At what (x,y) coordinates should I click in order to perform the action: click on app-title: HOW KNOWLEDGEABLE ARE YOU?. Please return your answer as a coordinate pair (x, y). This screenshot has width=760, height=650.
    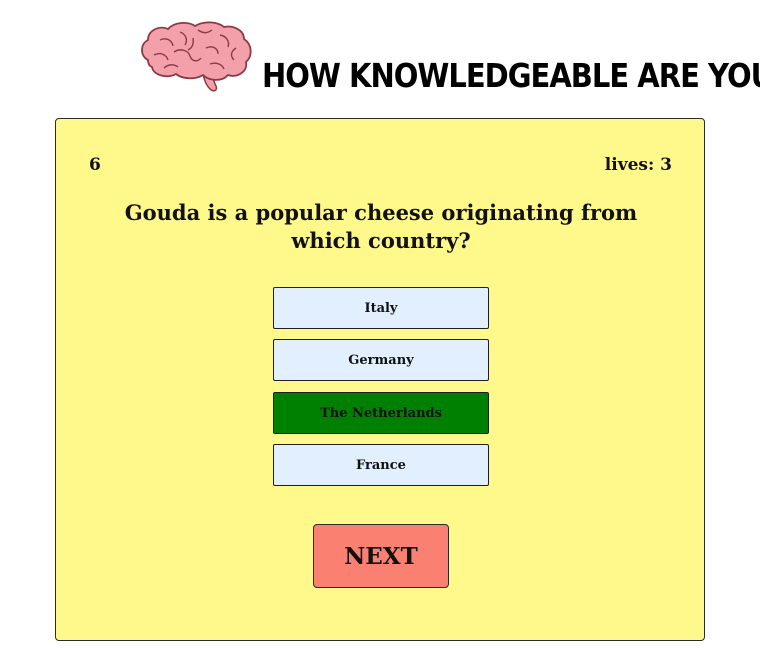
    Looking at the image, I should click on (511, 76).